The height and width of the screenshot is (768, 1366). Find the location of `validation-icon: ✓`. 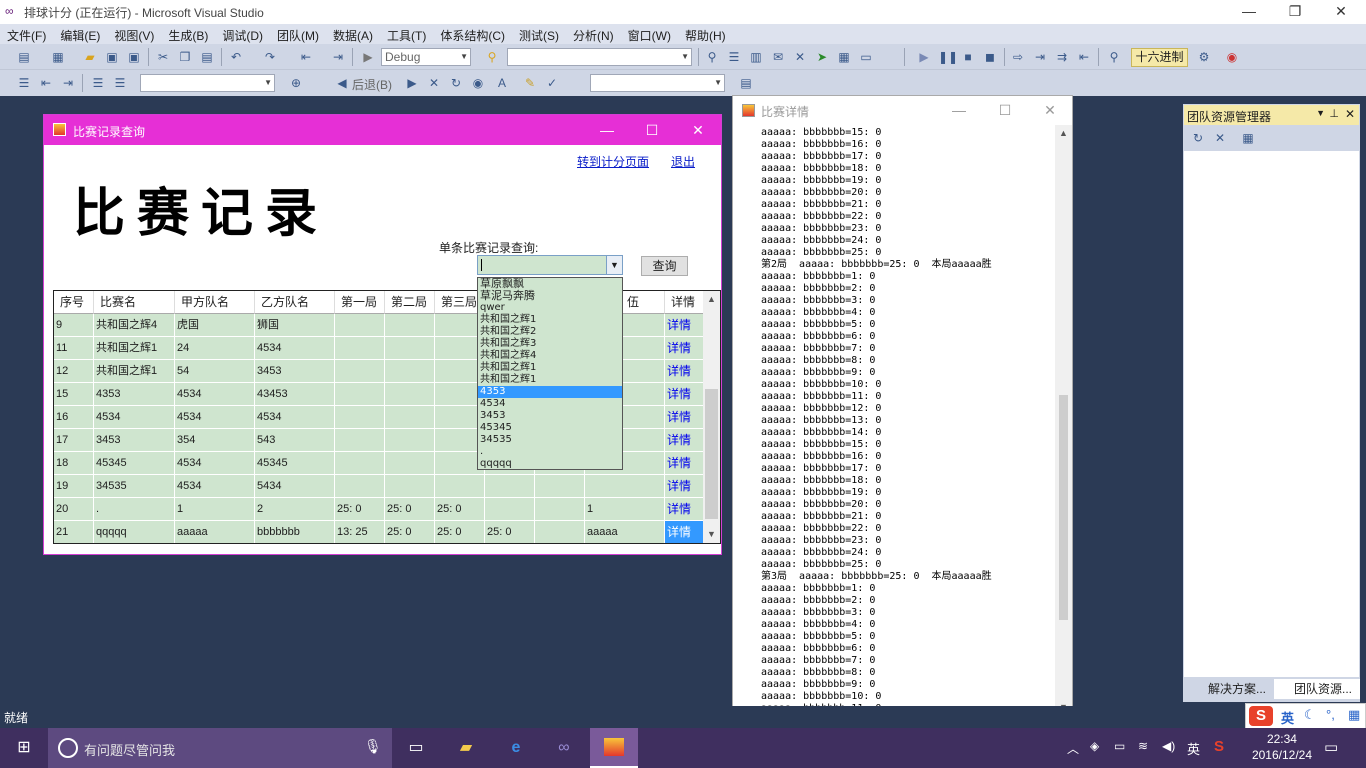

validation-icon: ✓ is located at coordinates (552, 83).